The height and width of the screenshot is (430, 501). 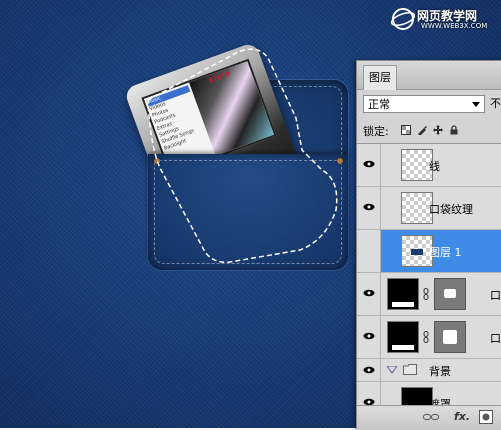 I want to click on layer-row-line: 线, so click(x=429, y=165).